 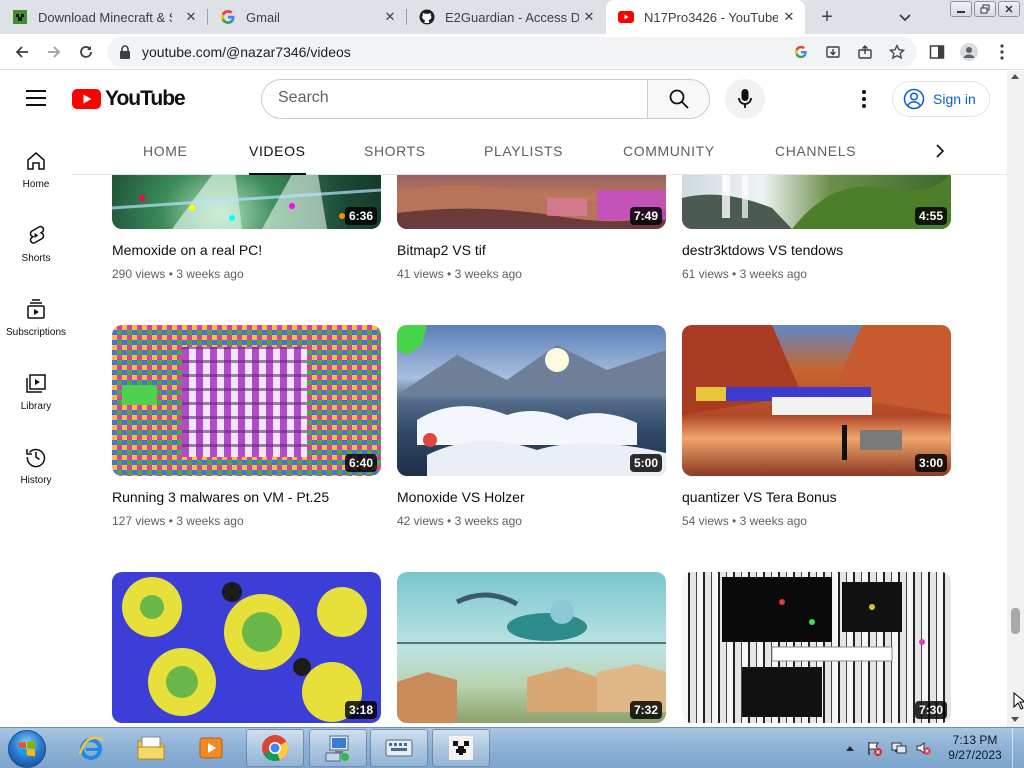 I want to click on taskbar-network-app, so click(x=338, y=748).